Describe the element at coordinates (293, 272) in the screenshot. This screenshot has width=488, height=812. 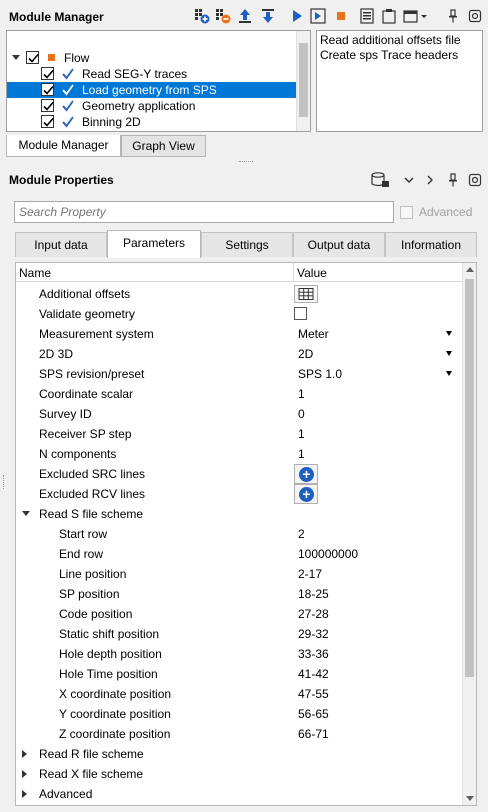
I see `column-separator` at that location.